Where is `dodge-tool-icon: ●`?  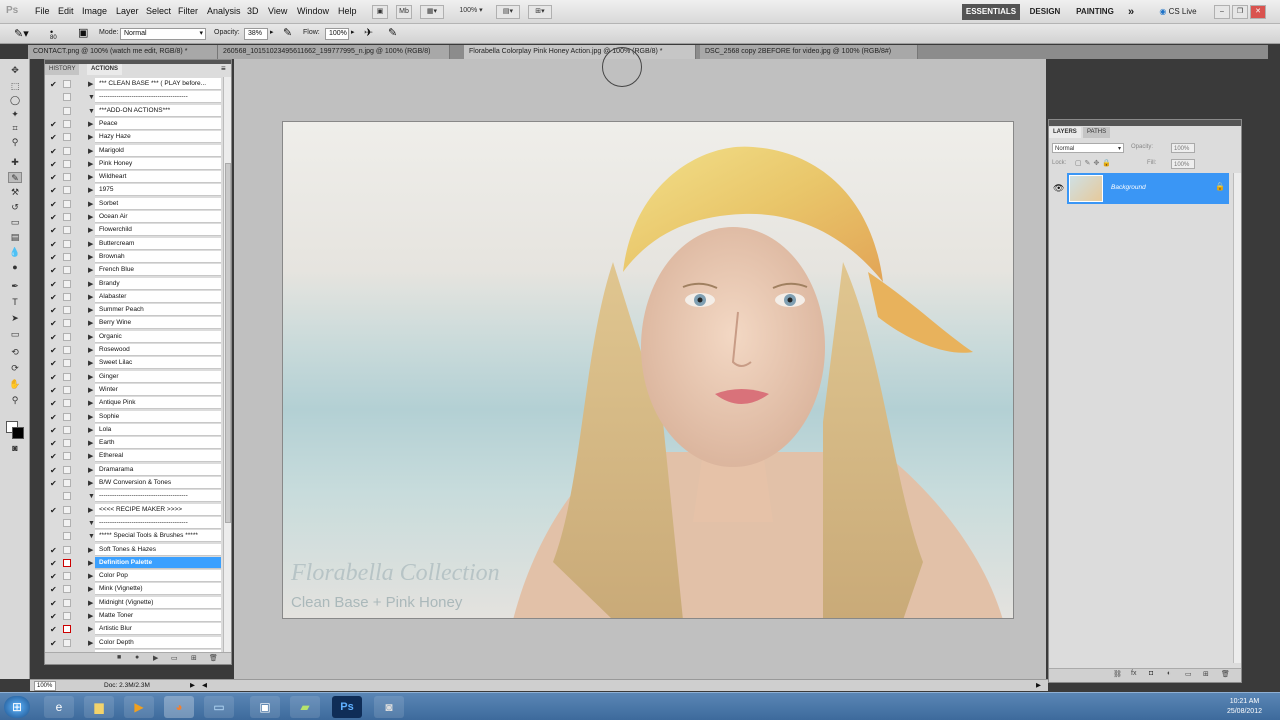
dodge-tool-icon: ● is located at coordinates (15, 267).